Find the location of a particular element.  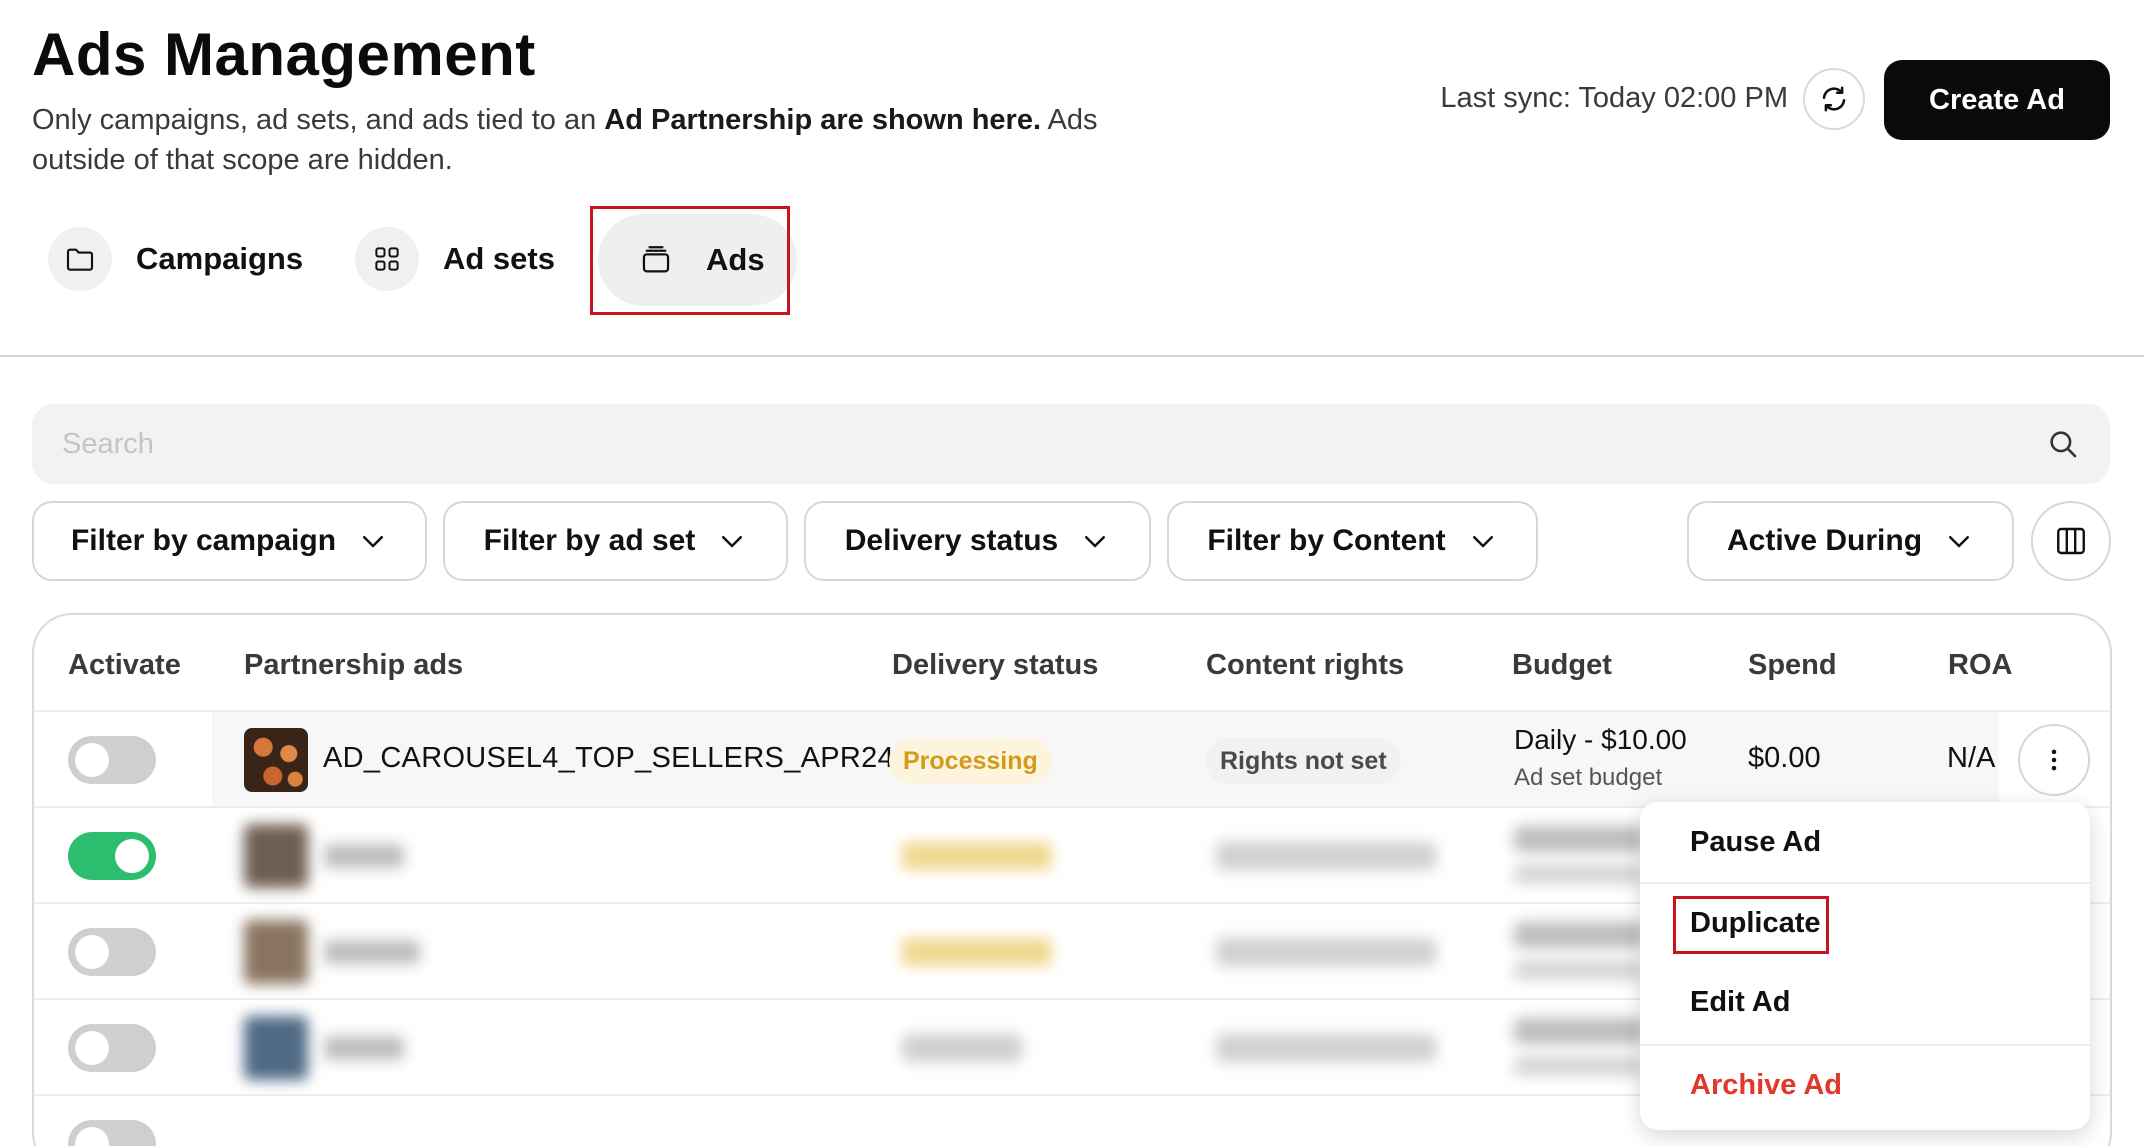

columns-icon is located at coordinates (2071, 541).